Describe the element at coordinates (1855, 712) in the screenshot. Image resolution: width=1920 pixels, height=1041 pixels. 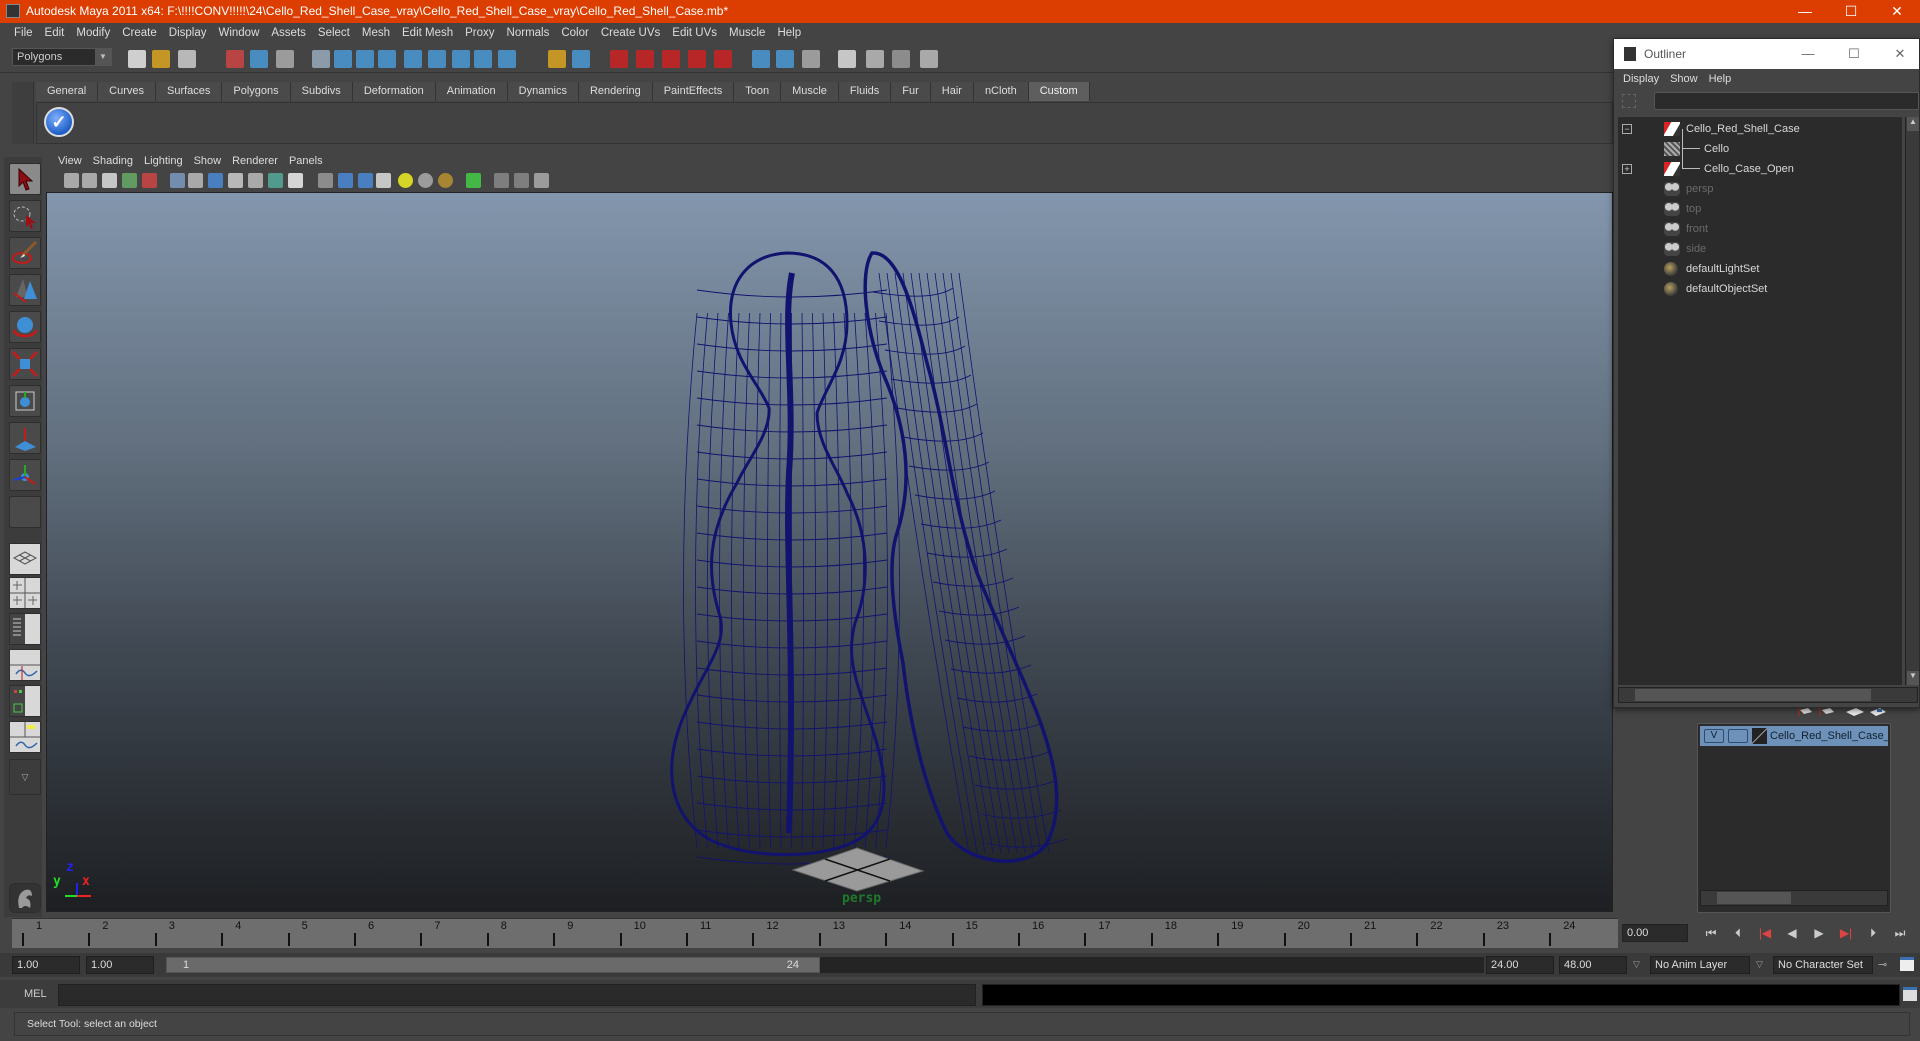
I see `layer-options-icon` at that location.